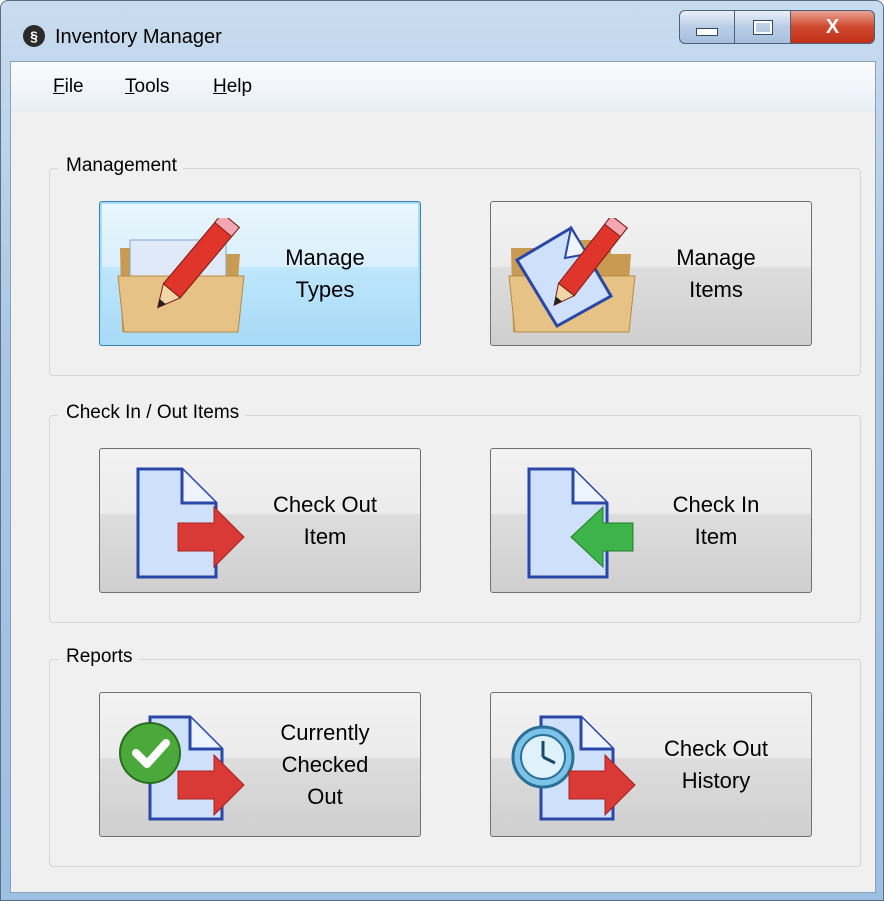  What do you see at coordinates (325, 289) in the screenshot?
I see `manage-types-line2: Types` at bounding box center [325, 289].